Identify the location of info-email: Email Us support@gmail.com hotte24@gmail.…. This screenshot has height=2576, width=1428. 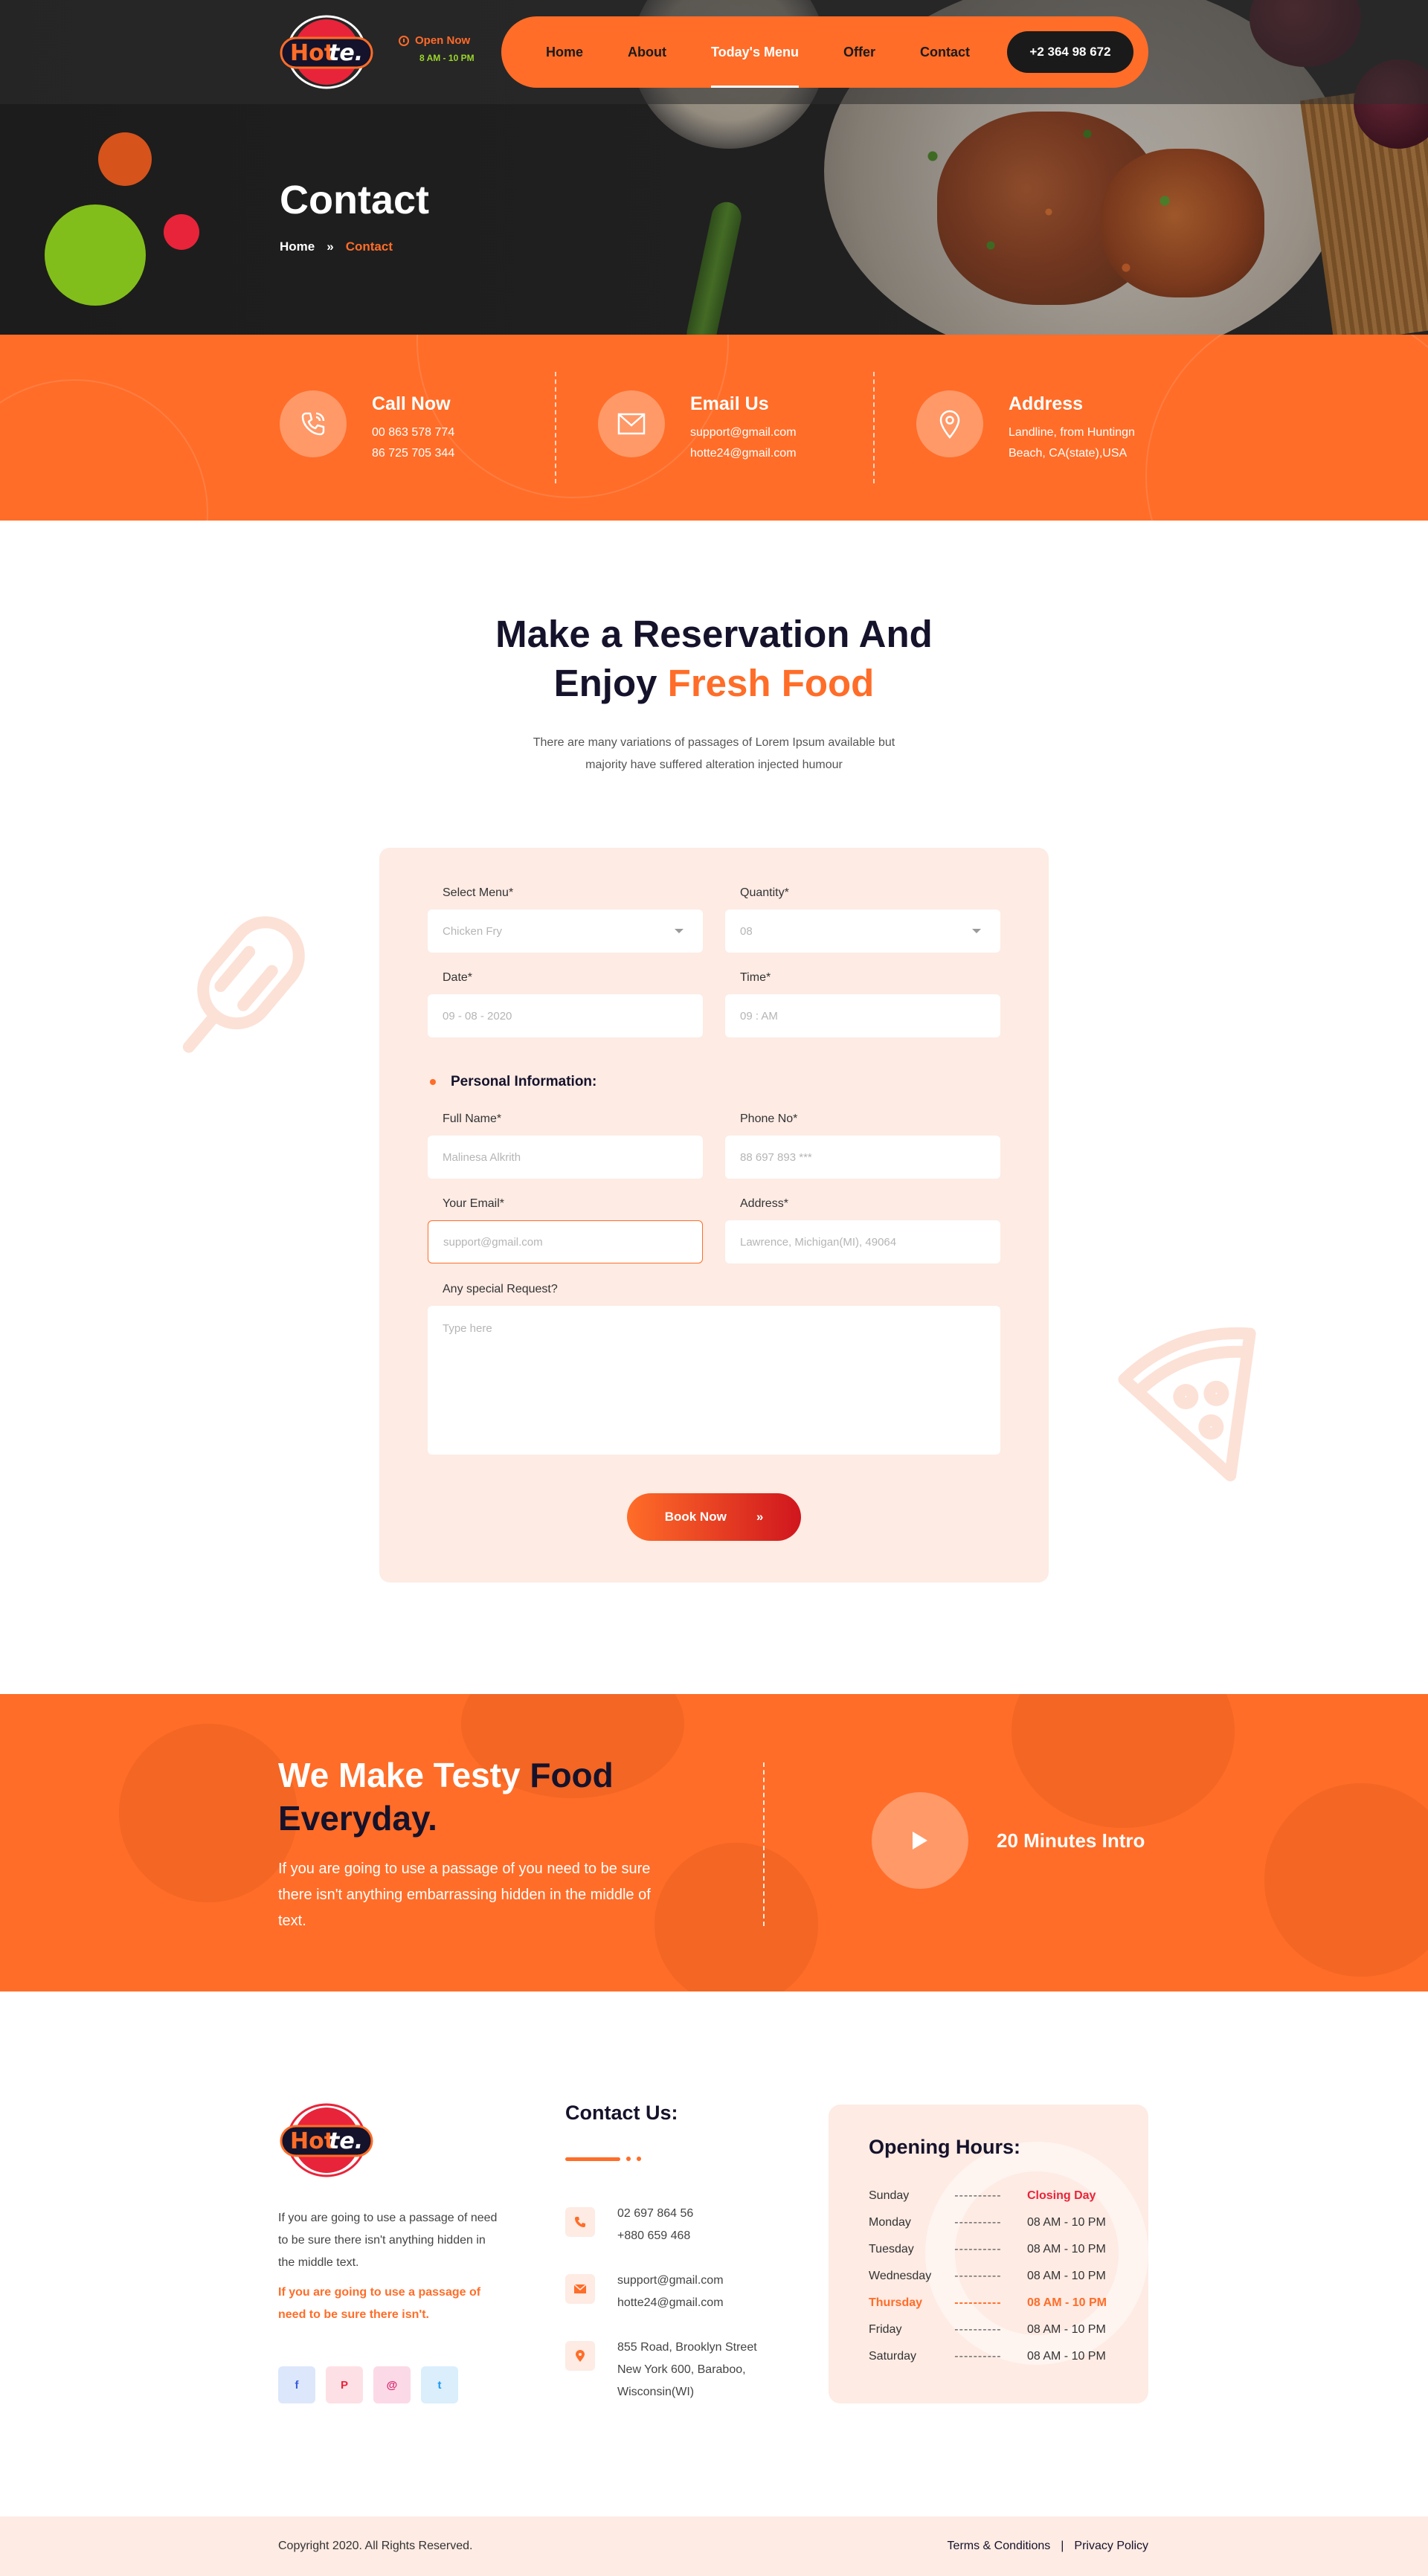
(697, 427).